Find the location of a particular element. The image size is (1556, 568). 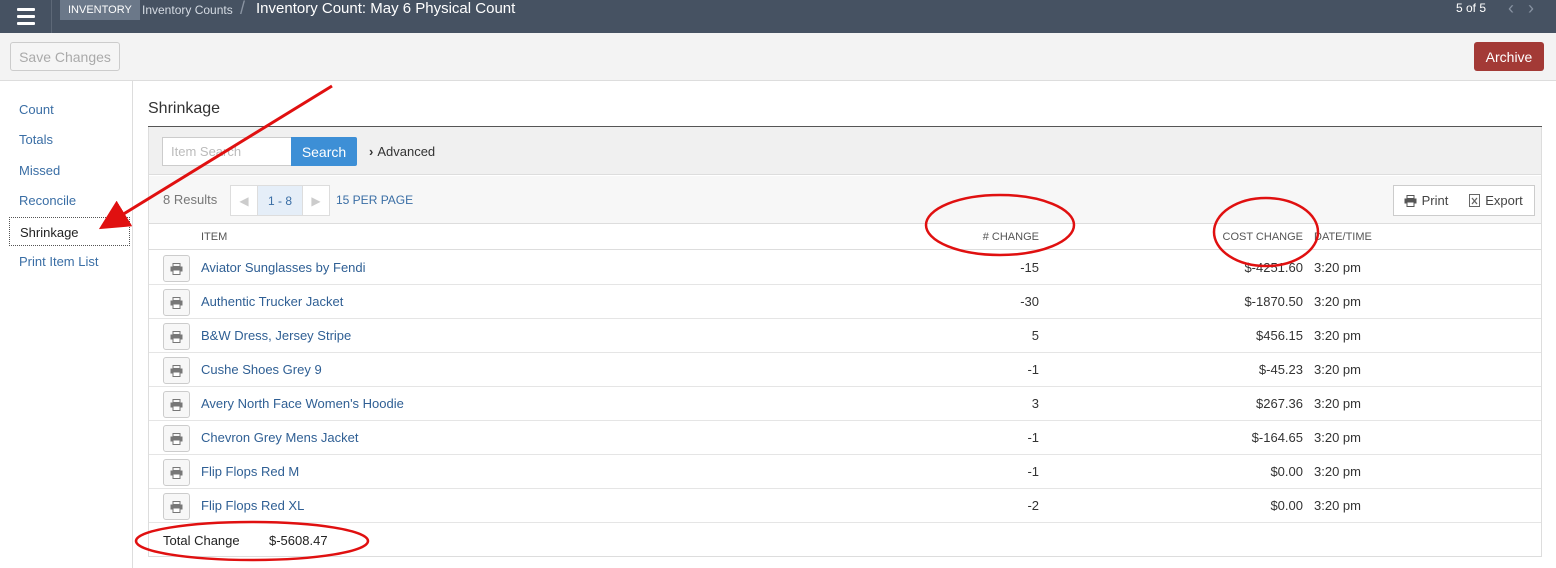

print-button: Print is located at coordinates (1426, 200).